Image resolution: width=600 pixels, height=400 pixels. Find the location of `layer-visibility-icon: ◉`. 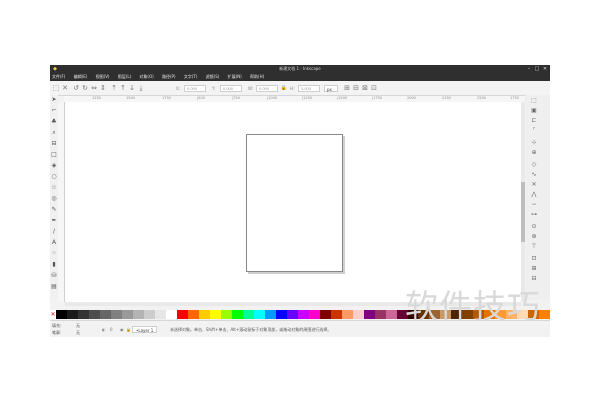

layer-visibility-icon: ◉ is located at coordinates (122, 329).